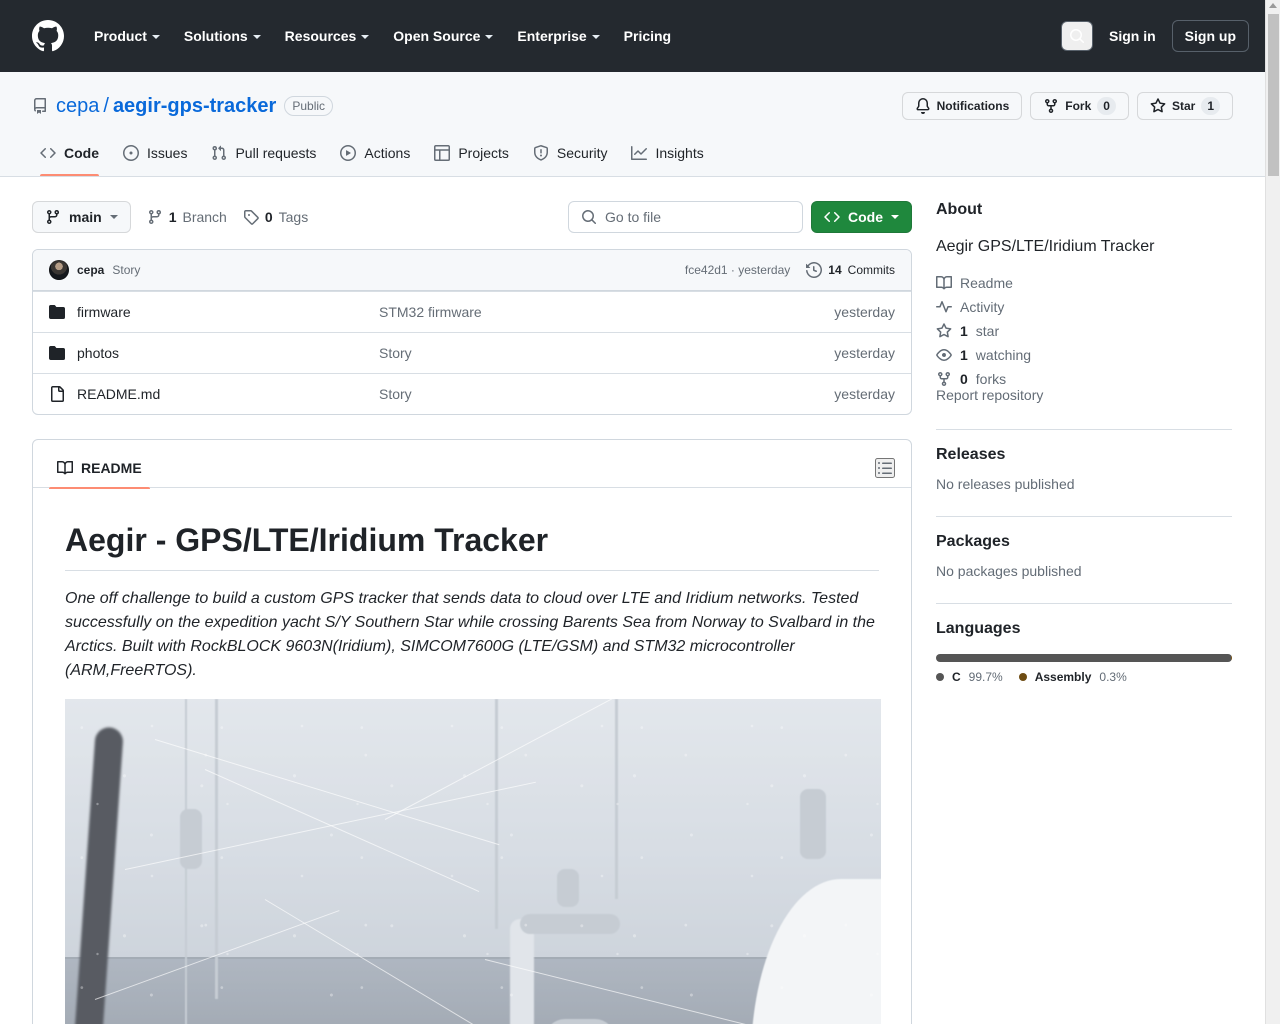 Image resolution: width=1280 pixels, height=1024 pixels. I want to click on file-name: photos, so click(98, 353).